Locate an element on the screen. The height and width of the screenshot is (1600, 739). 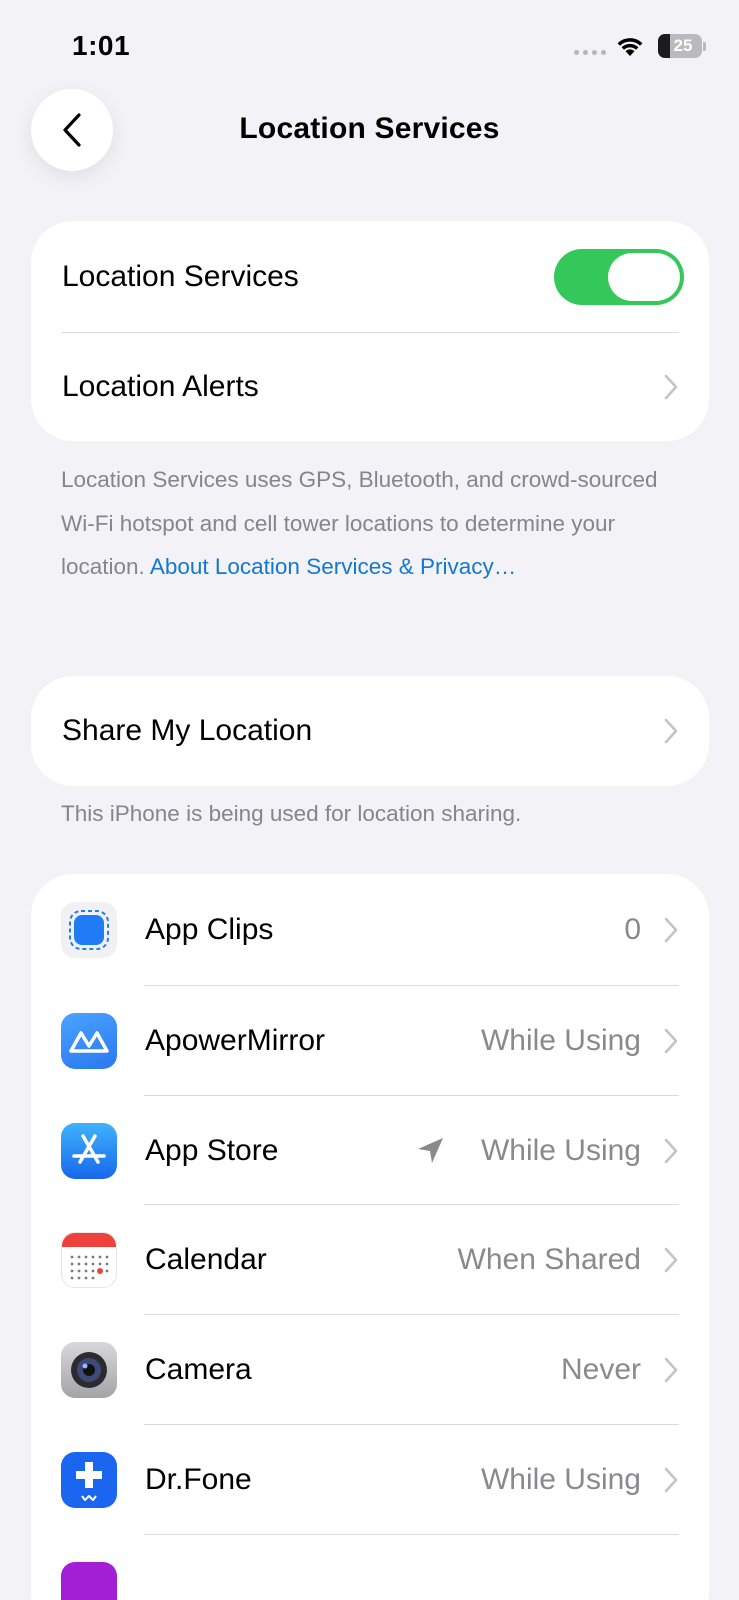
app-row-app-clips: App Clips 0 is located at coordinates (370, 930).